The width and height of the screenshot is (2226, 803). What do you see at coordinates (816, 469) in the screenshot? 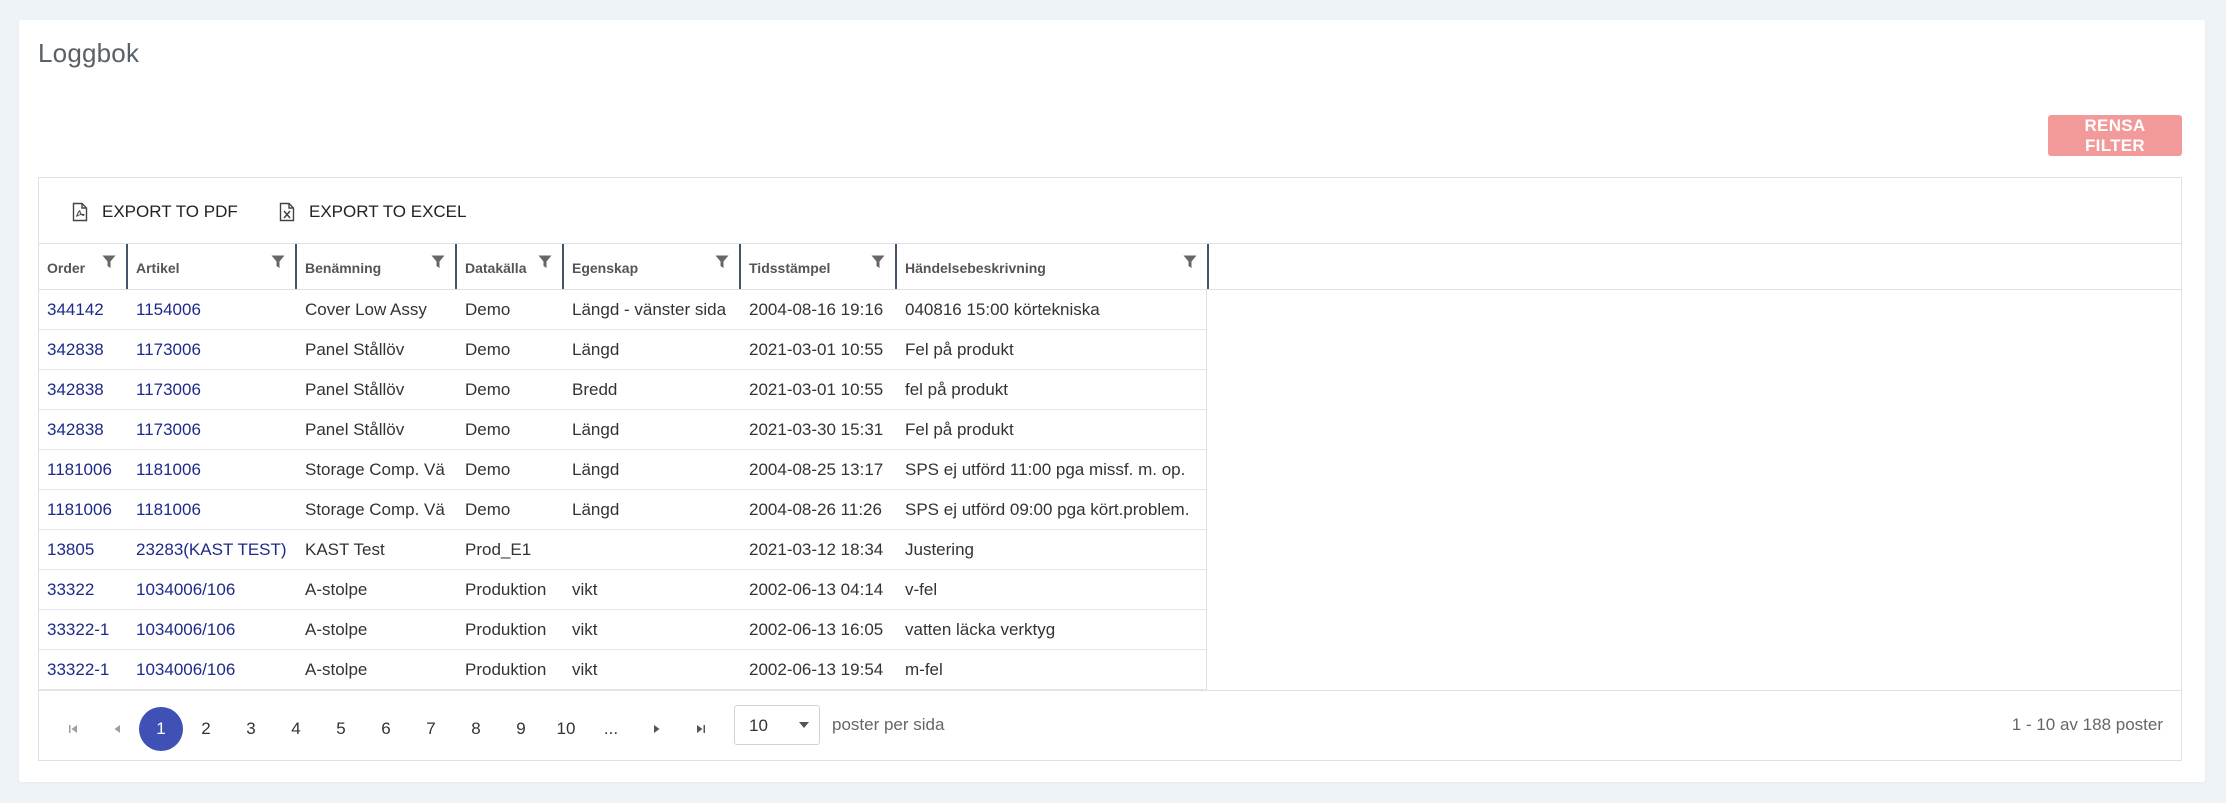
I see `cell-tidsstampel: 2004-08-25 13:17` at bounding box center [816, 469].